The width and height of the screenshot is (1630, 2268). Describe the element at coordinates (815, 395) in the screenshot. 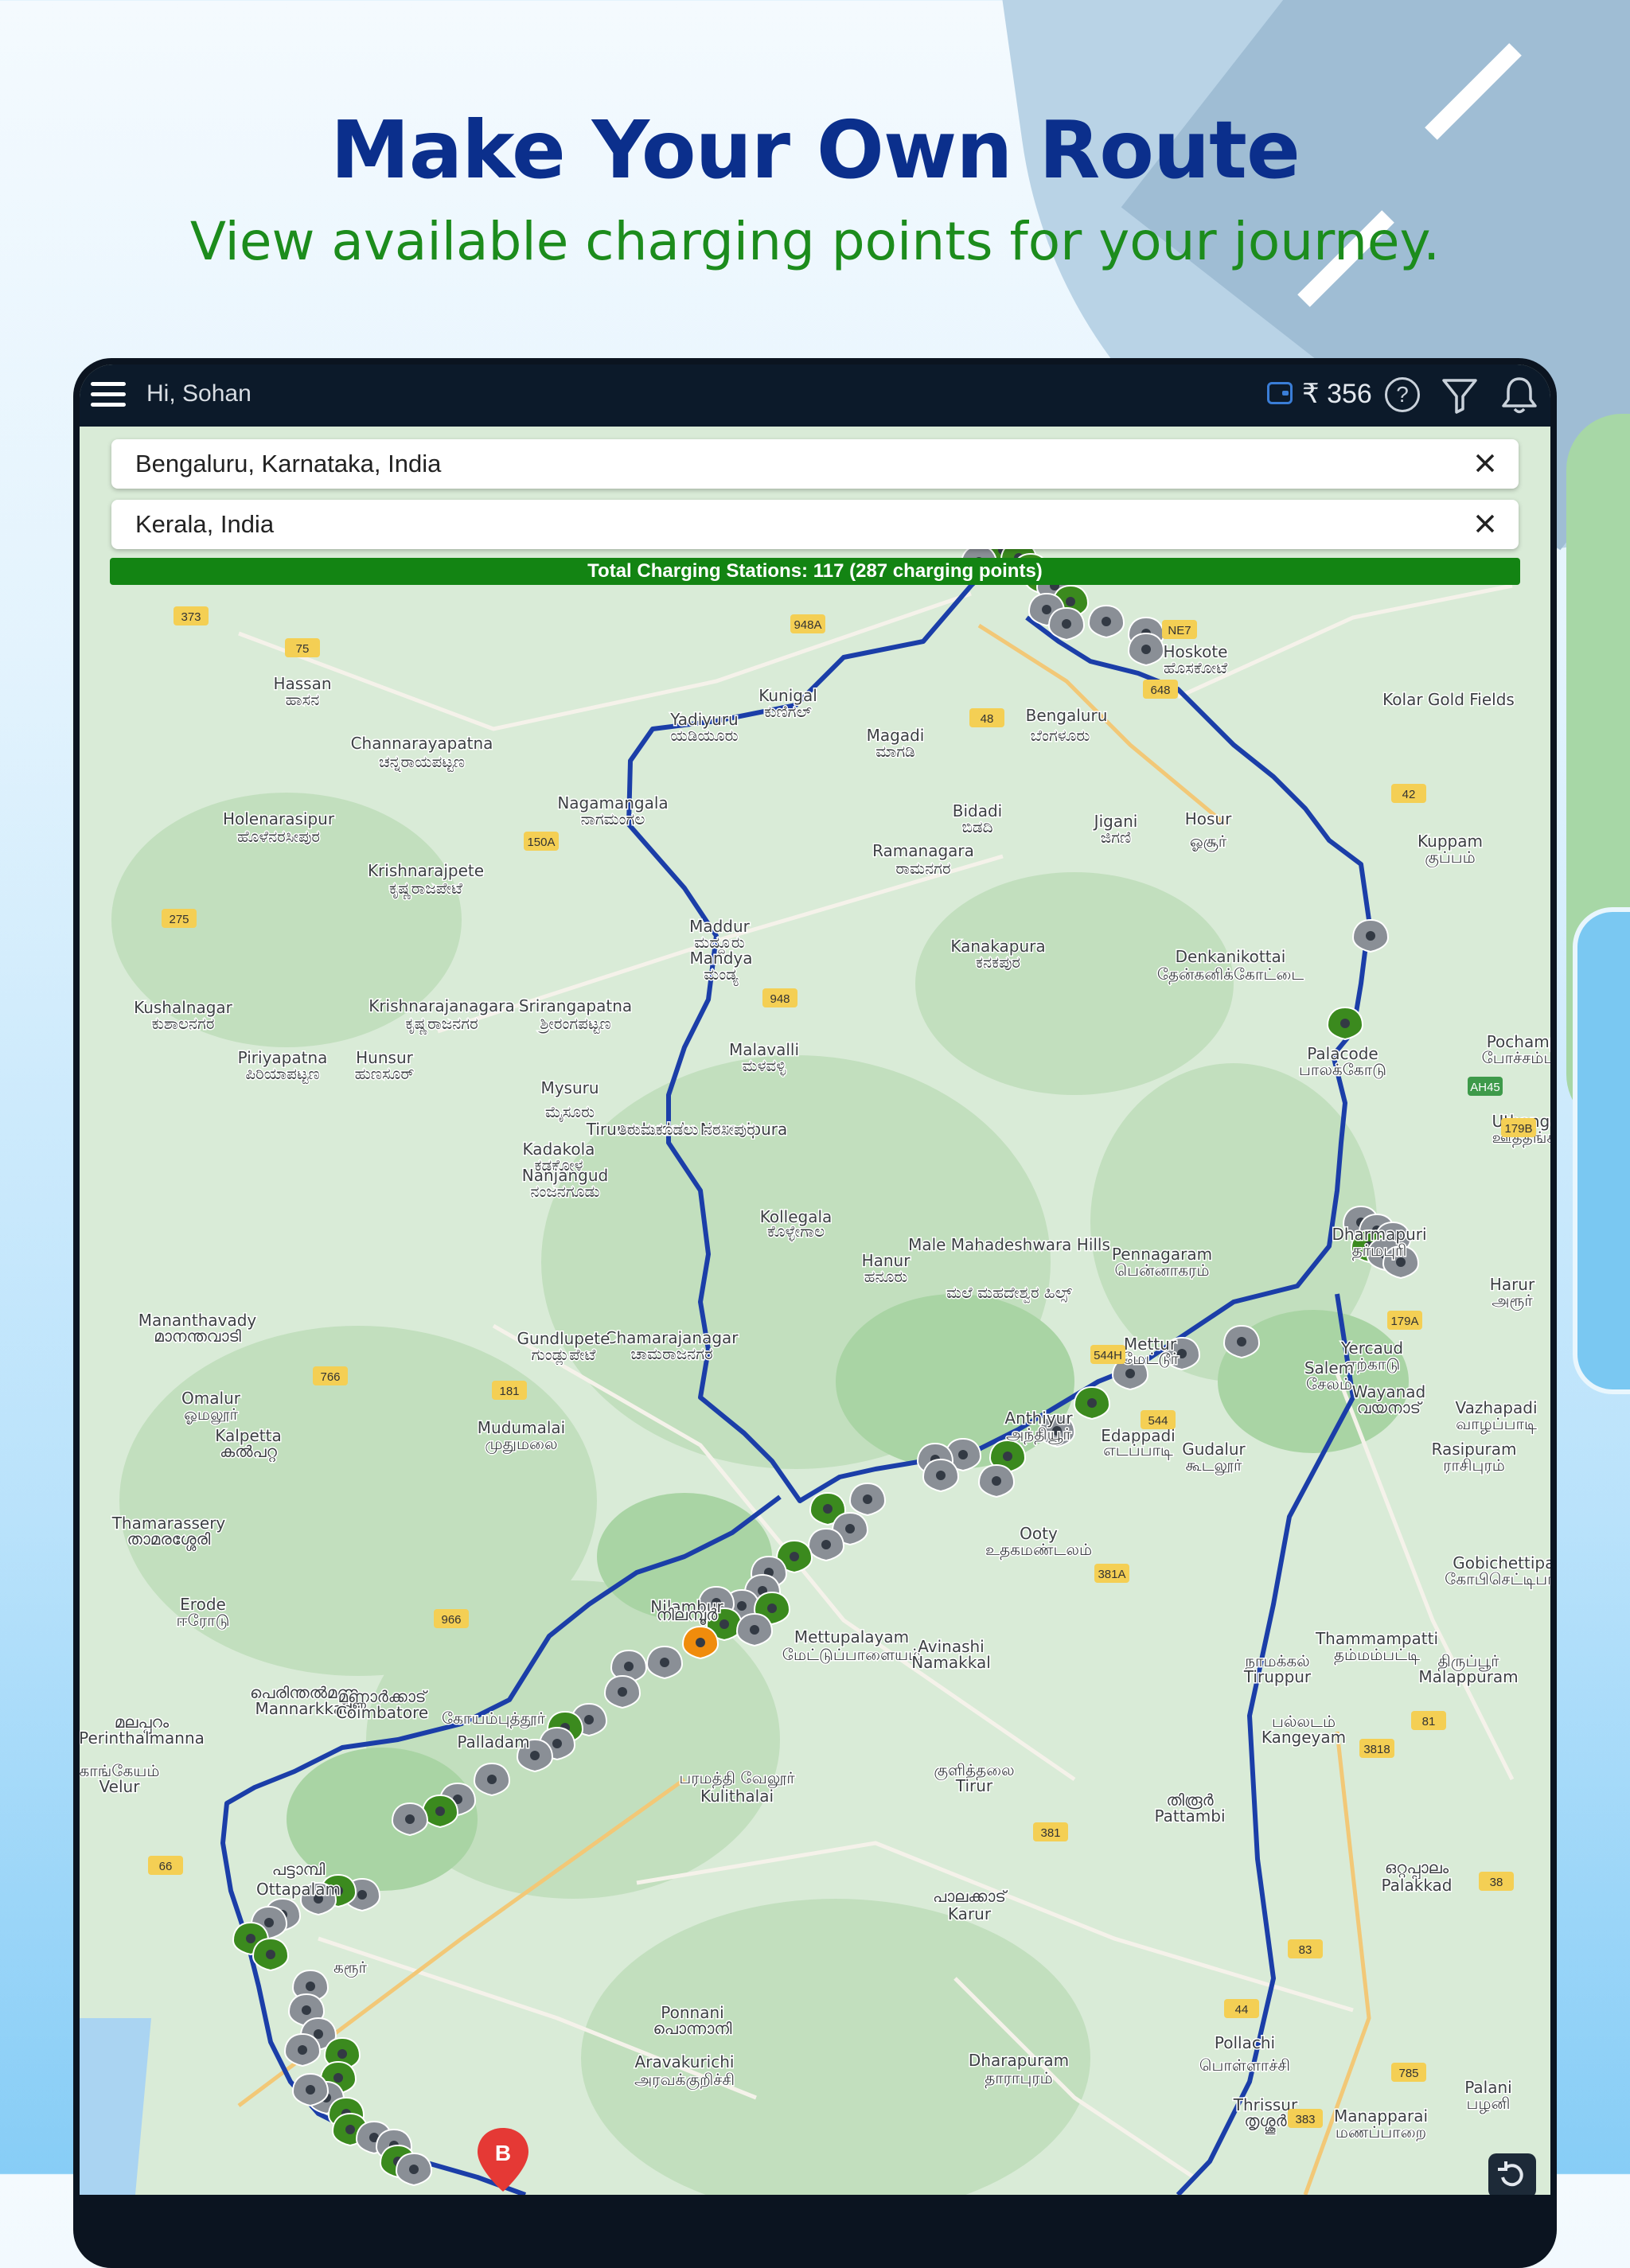

I see `app-bar: Hi, Sohan ₹ 356 ?` at that location.